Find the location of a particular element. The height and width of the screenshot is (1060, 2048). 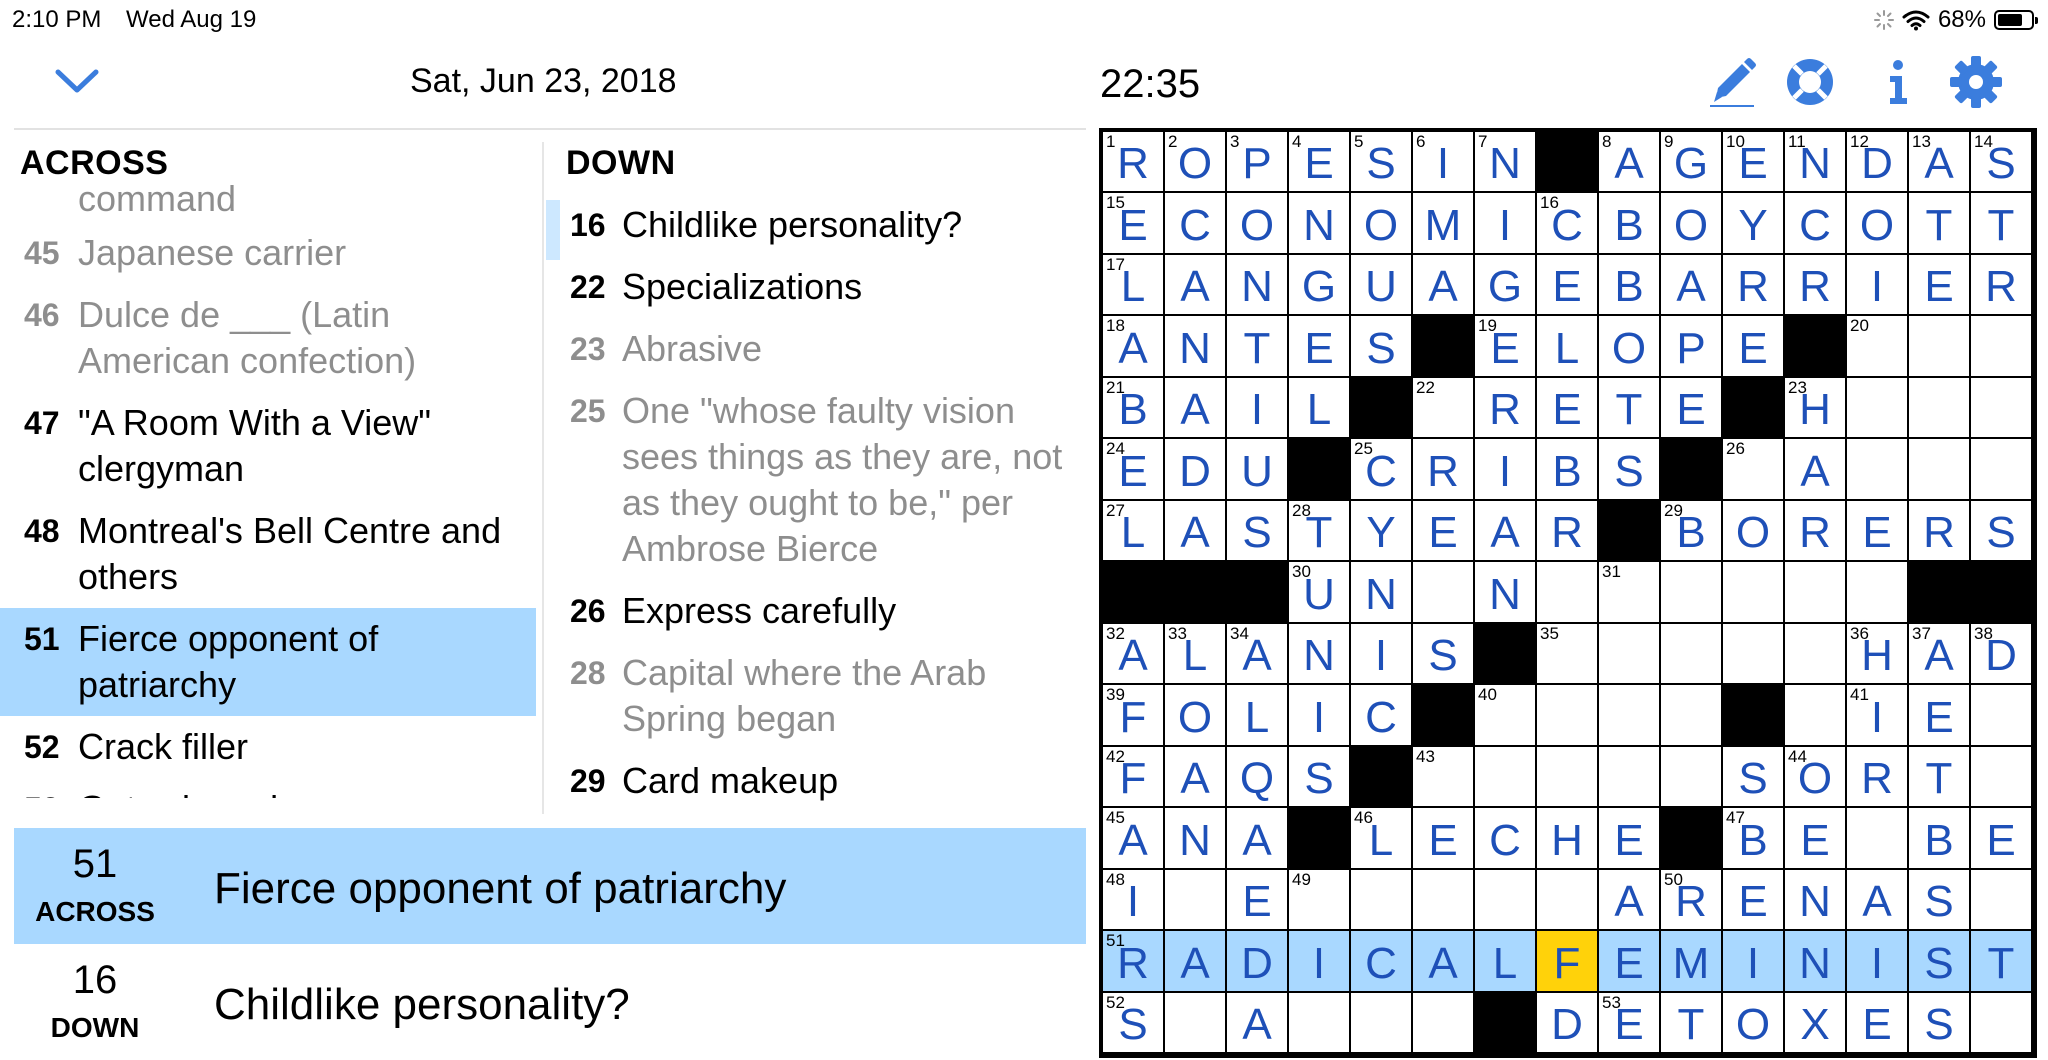

grid-cell: Y is located at coordinates (1754, 224).